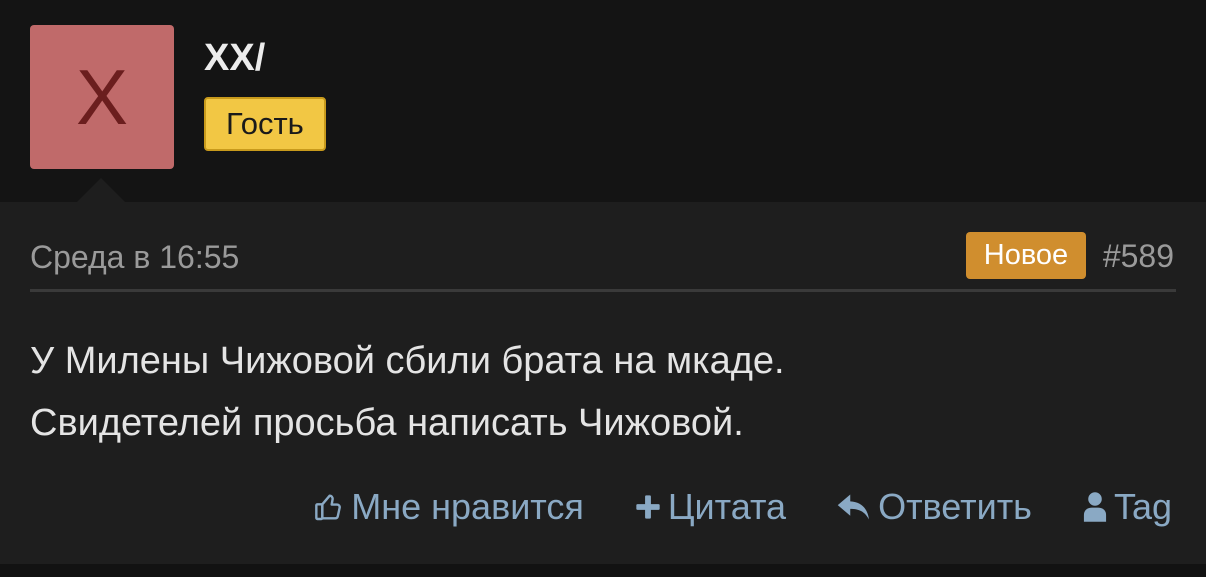  Describe the element at coordinates (329, 507) in the screenshot. I see `thumbs-up-icon` at that location.